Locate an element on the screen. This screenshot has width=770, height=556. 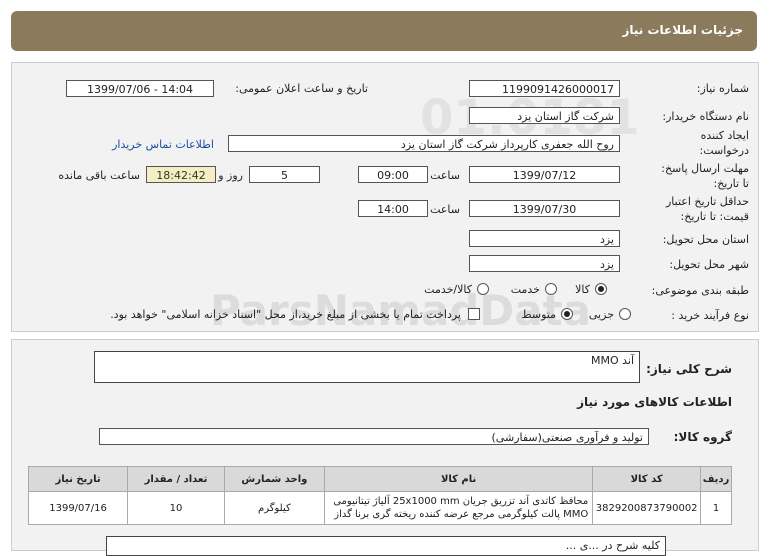
goods-group-label: گروه کالا: is located at coordinates (702, 437).